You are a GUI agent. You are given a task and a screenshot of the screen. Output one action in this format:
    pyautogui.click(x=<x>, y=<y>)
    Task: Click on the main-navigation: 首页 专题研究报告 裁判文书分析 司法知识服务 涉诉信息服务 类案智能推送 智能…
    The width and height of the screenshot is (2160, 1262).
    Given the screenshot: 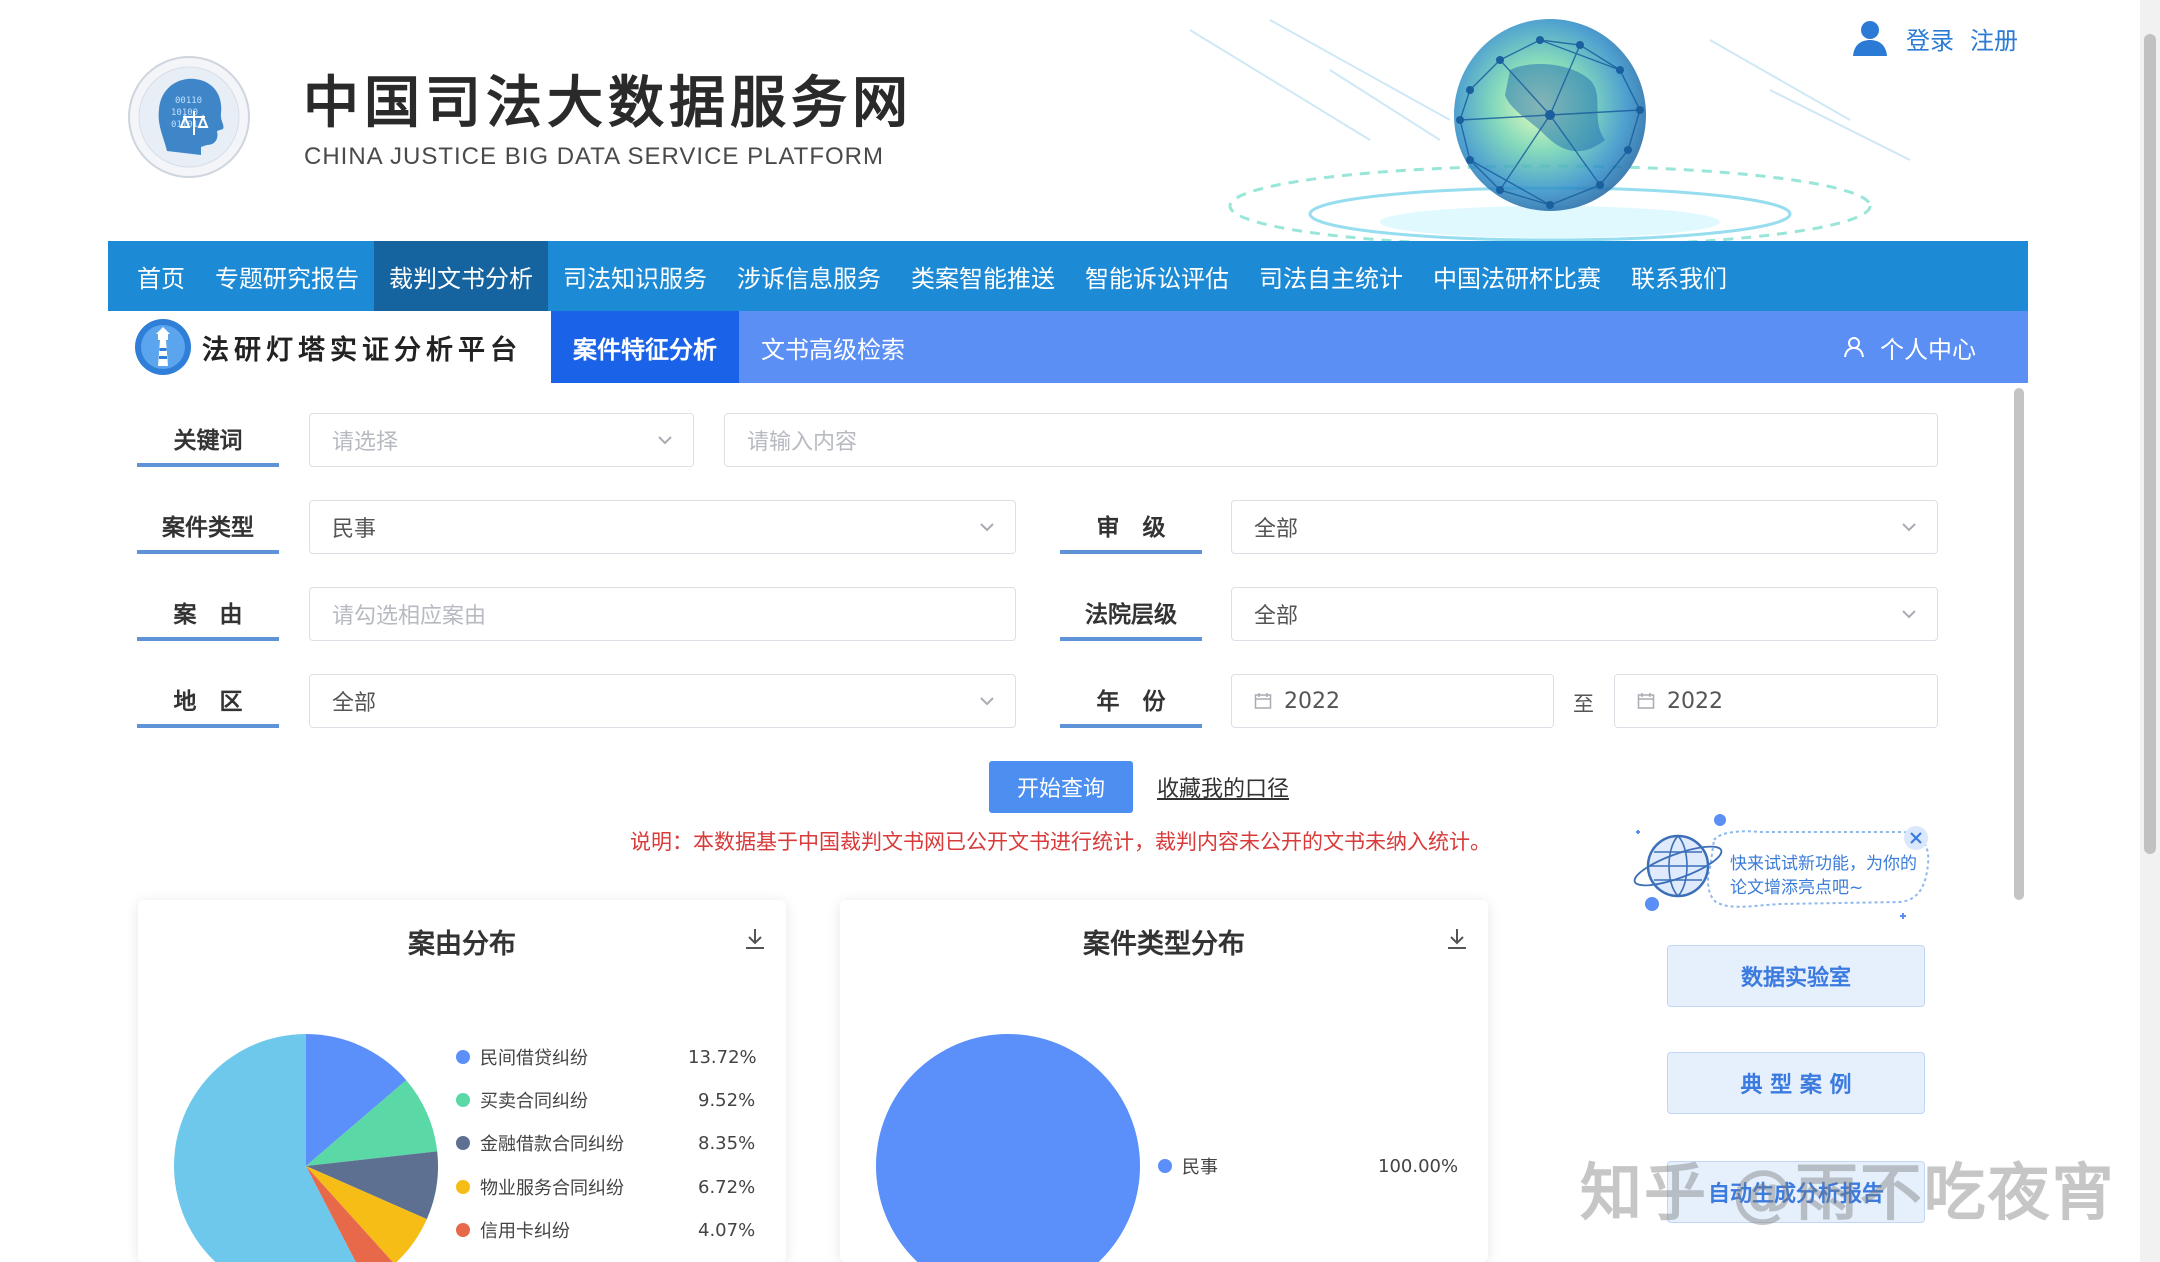 What is the action you would take?
    pyautogui.click(x=1068, y=276)
    